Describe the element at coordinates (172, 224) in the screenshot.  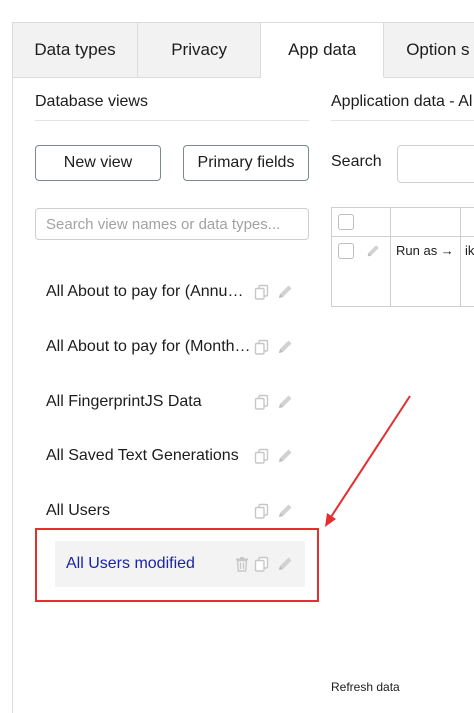
I see `search-views-input` at that location.